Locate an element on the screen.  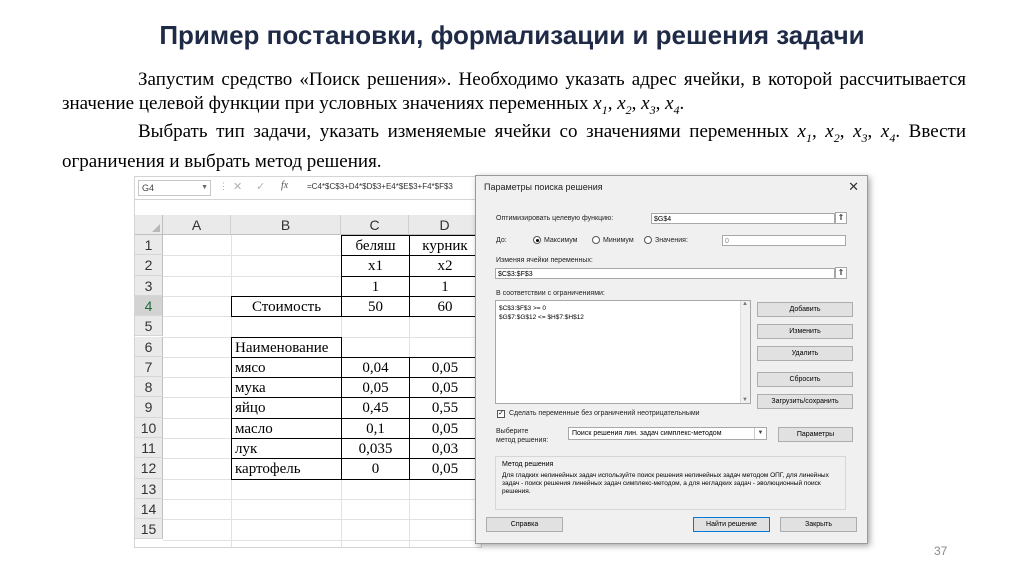
scroll-down-icon: ▼ is located at coordinates (745, 400).